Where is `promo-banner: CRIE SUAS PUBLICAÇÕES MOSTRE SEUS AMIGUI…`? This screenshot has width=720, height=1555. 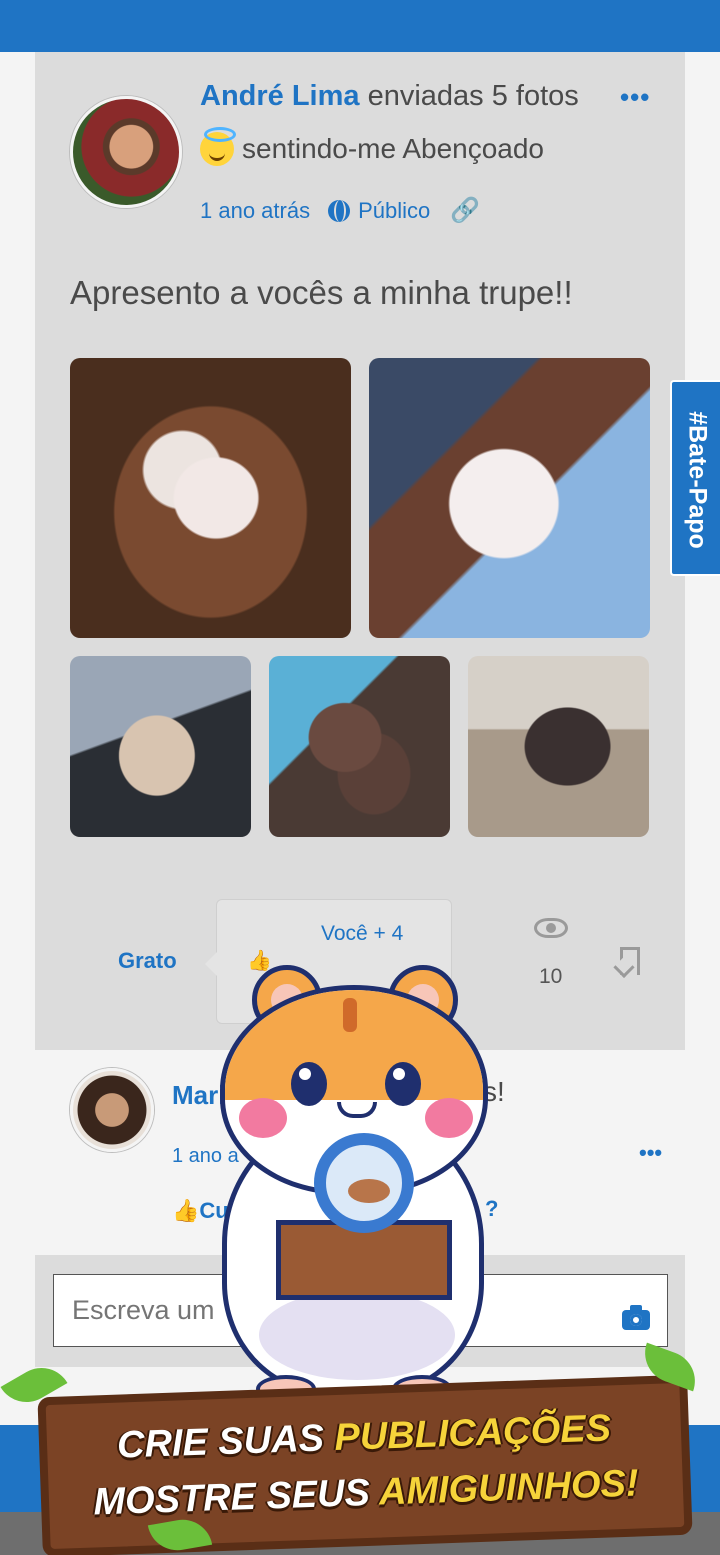
promo-banner: CRIE SUAS PUBLICAÇÕES MOSTRE SEUS AMIGUI… is located at coordinates (365, 1464).